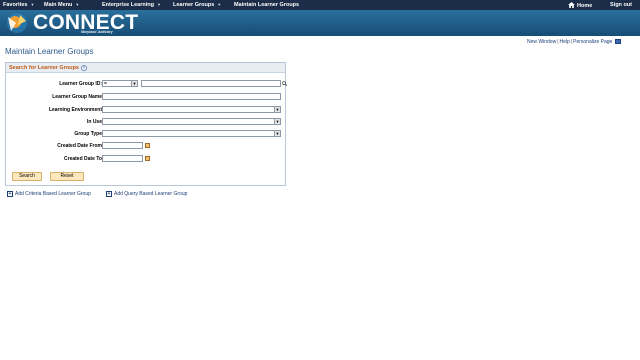 The image size is (640, 360). I want to click on new-window-link: New Window, so click(541, 42).